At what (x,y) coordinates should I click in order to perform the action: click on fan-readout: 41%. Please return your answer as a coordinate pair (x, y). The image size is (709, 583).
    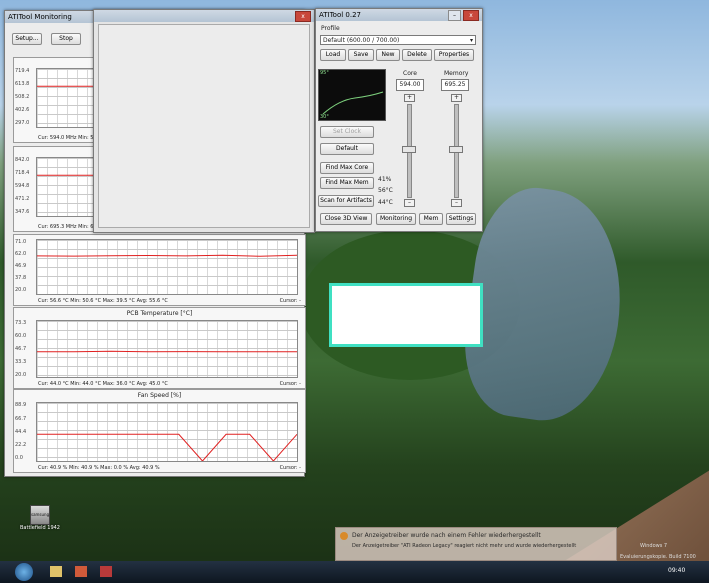
    Looking at the image, I should click on (385, 179).